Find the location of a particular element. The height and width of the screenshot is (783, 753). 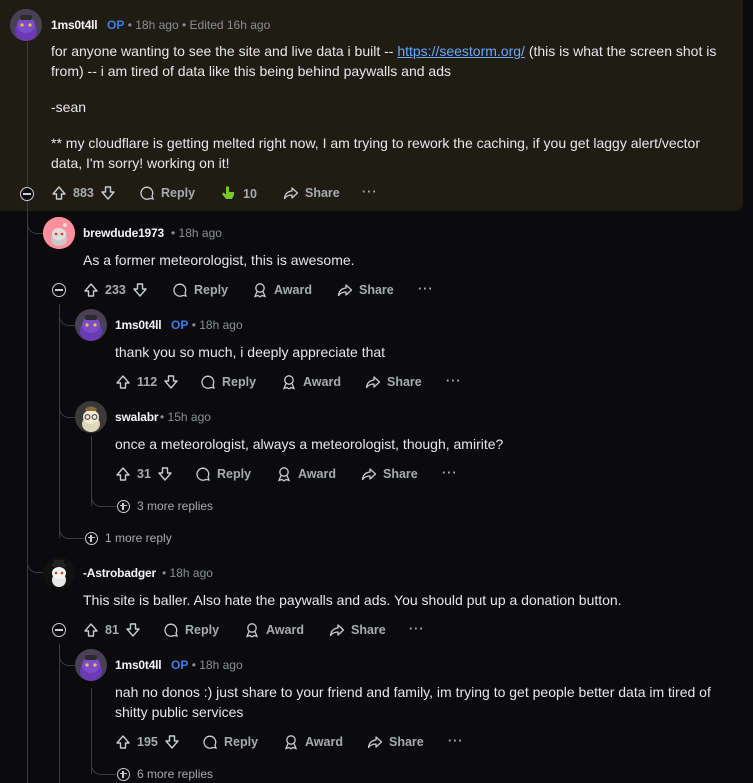

comment-bubble-icon is located at coordinates (203, 474).